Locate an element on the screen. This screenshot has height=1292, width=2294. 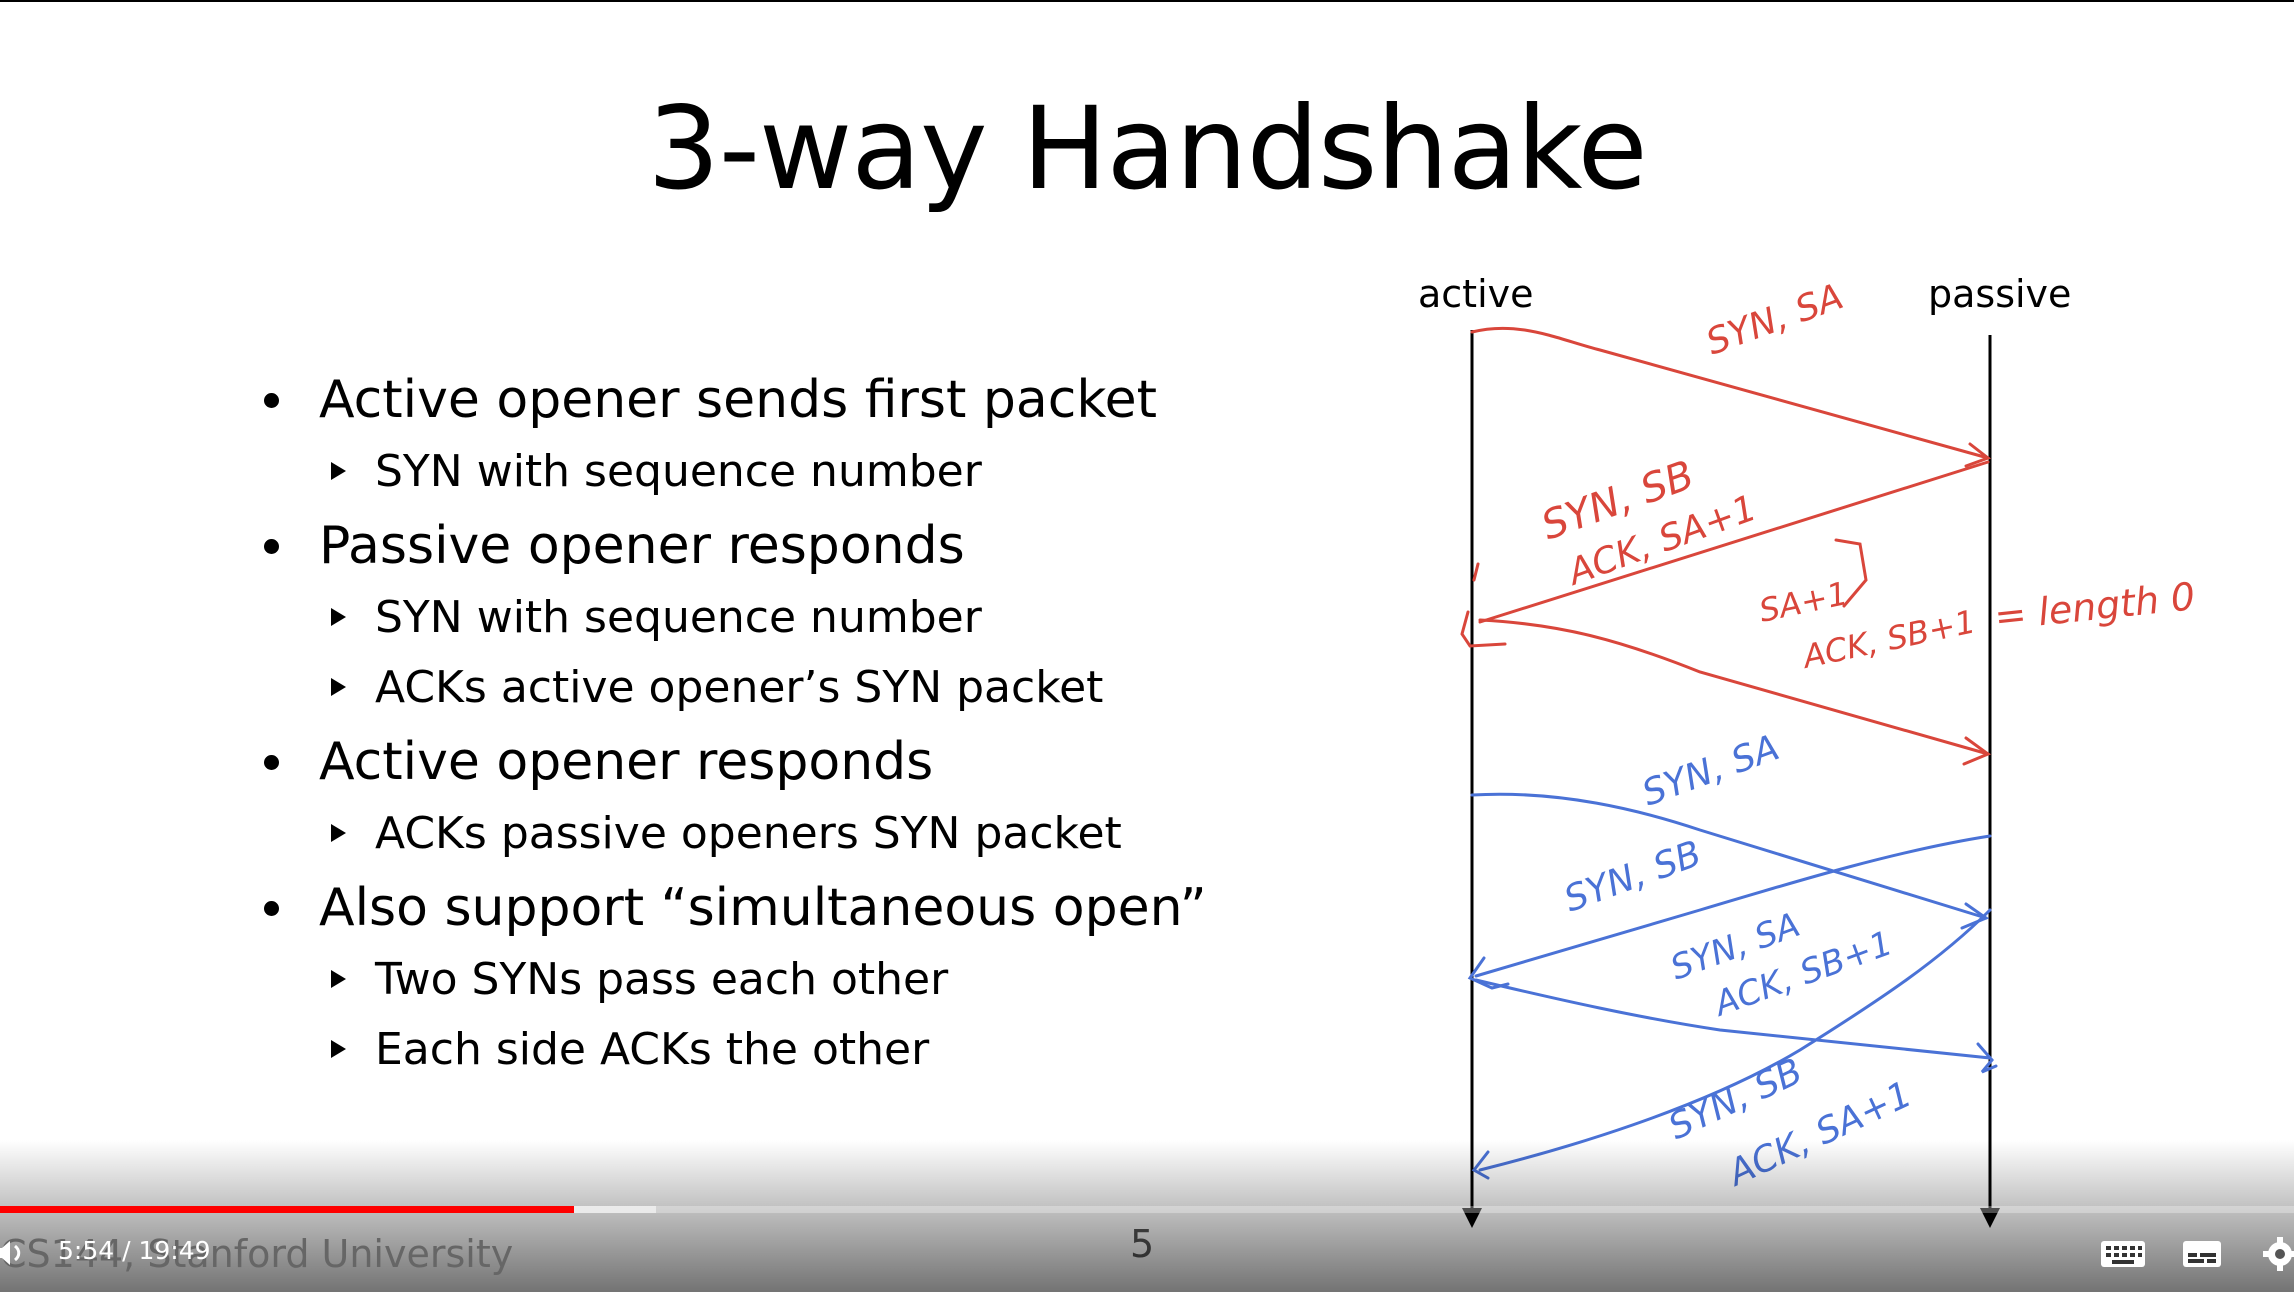
keyboard-button is located at coordinates (2123, 1256).